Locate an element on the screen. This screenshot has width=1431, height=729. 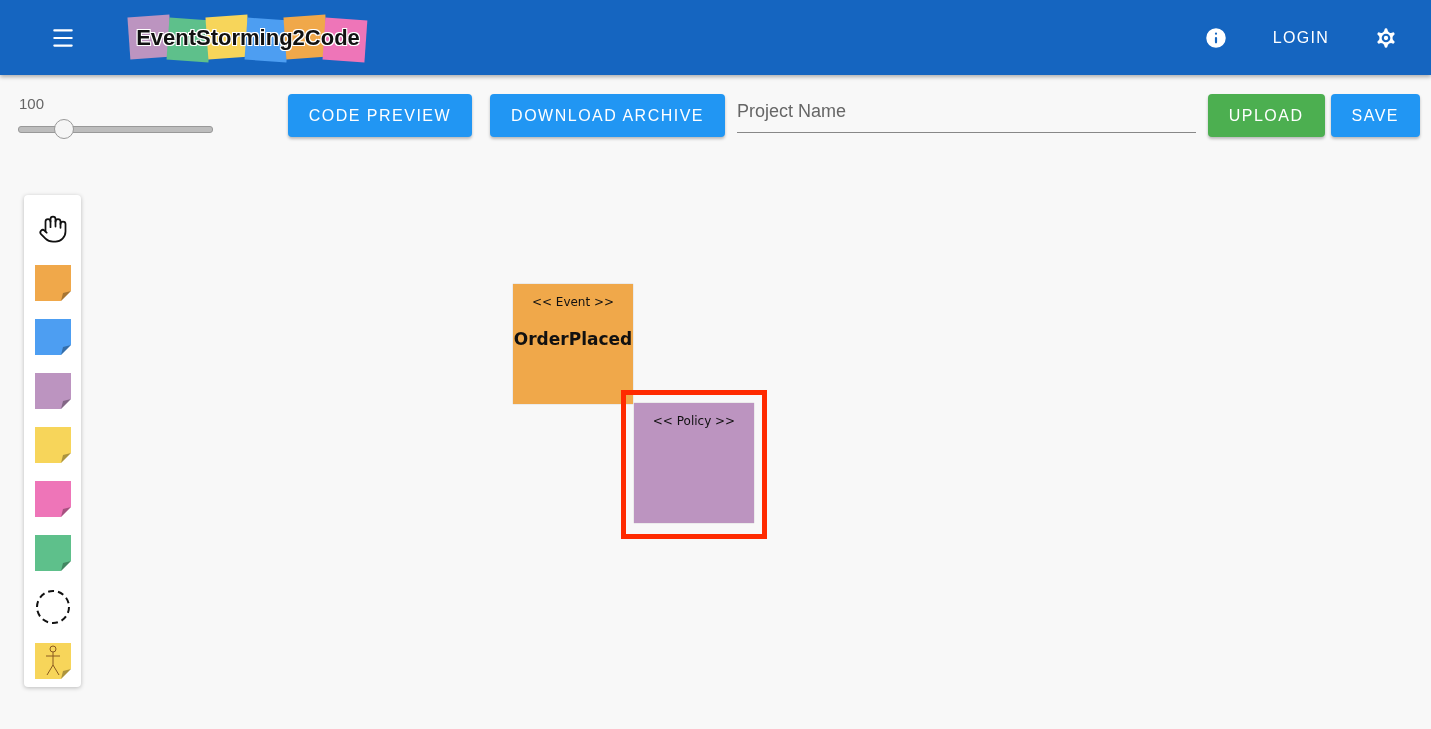
sticky-note: << Event >> OrderPlaced is located at coordinates (573, 344).